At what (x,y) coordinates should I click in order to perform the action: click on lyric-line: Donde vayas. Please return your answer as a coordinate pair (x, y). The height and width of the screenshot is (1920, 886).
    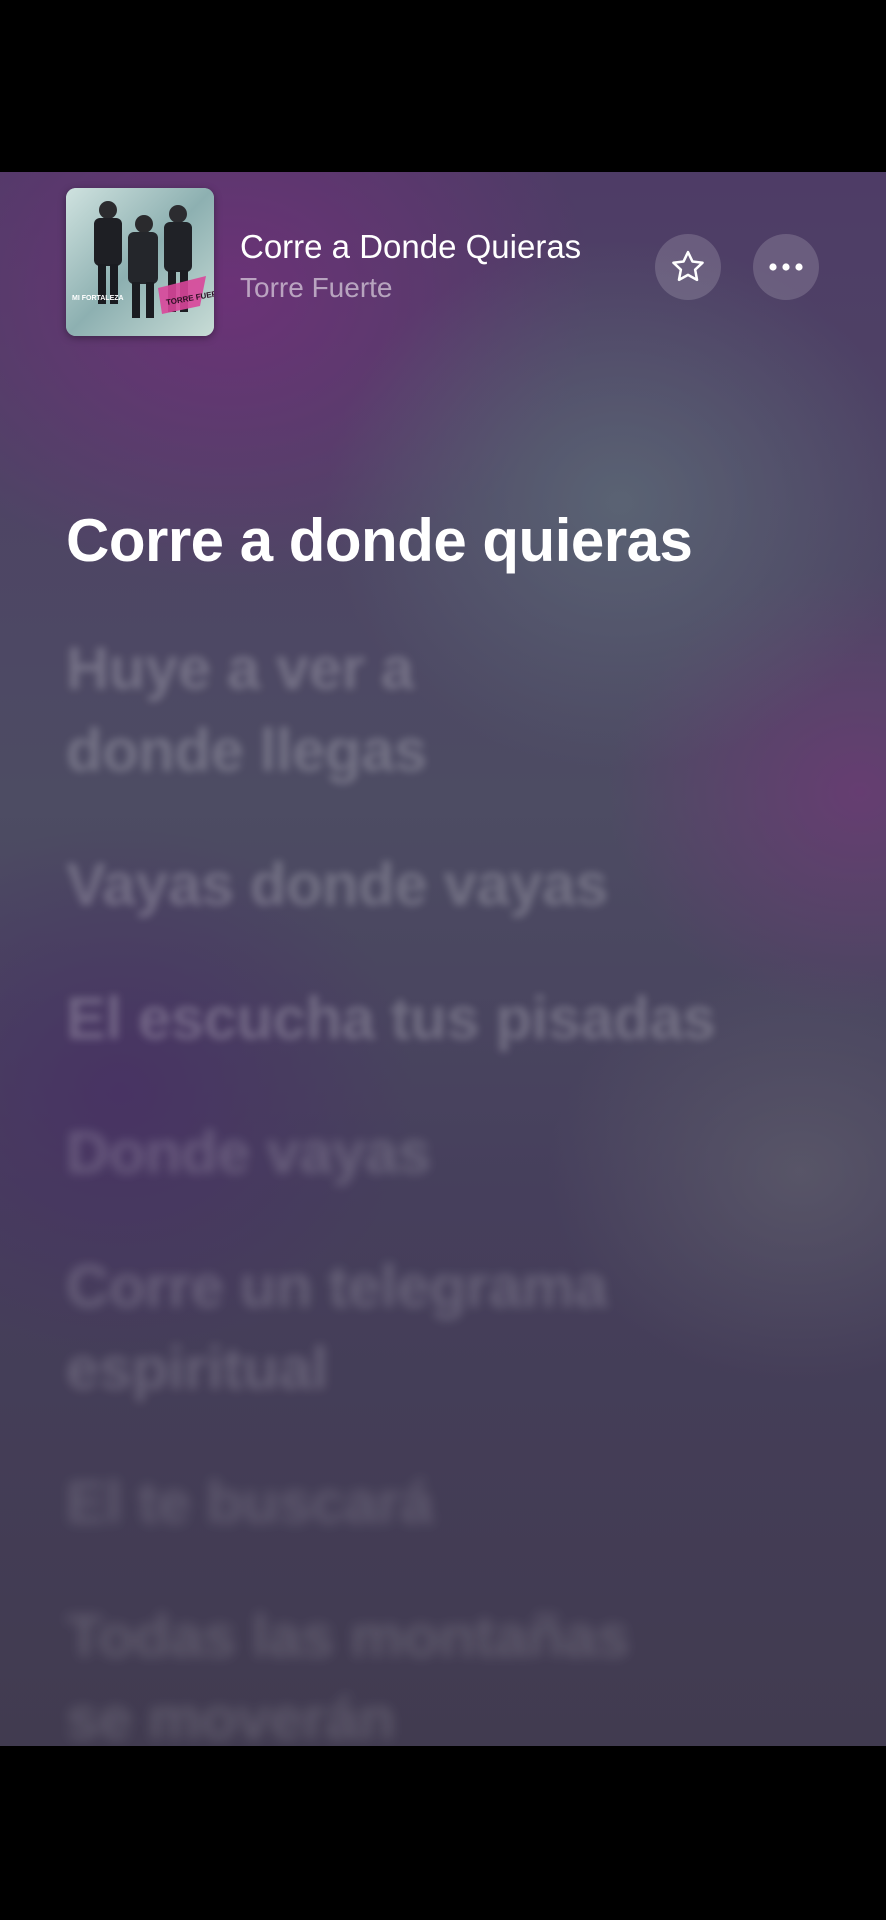
    Looking at the image, I should click on (456, 1153).